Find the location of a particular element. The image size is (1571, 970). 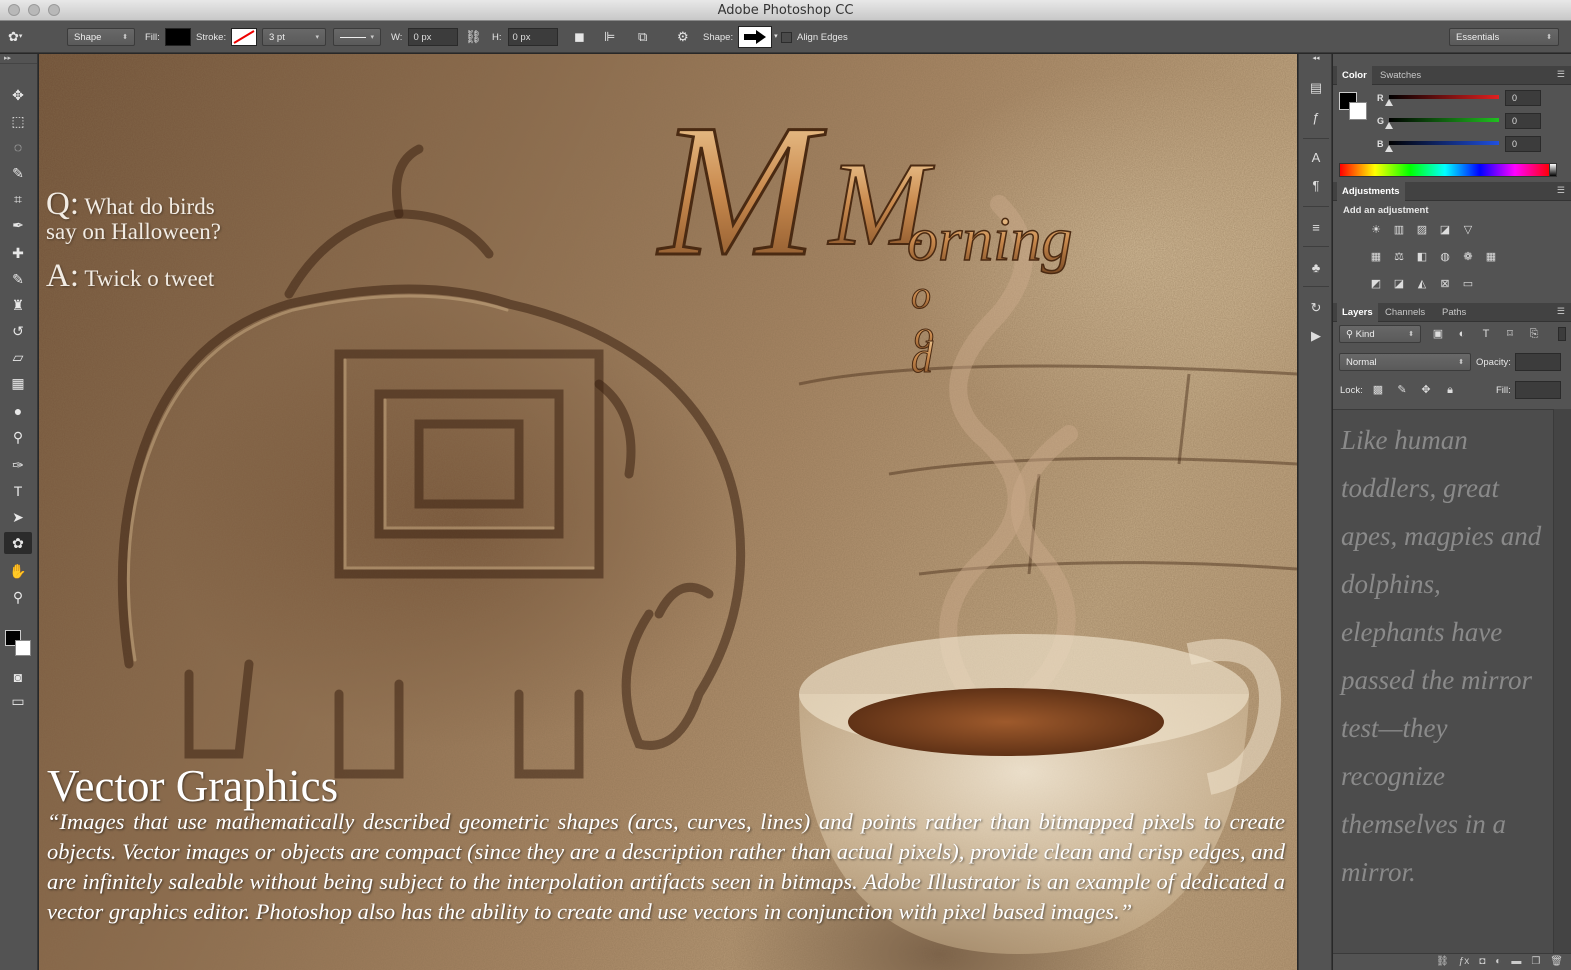

lasso-tool: ◌ is located at coordinates (18, 147).